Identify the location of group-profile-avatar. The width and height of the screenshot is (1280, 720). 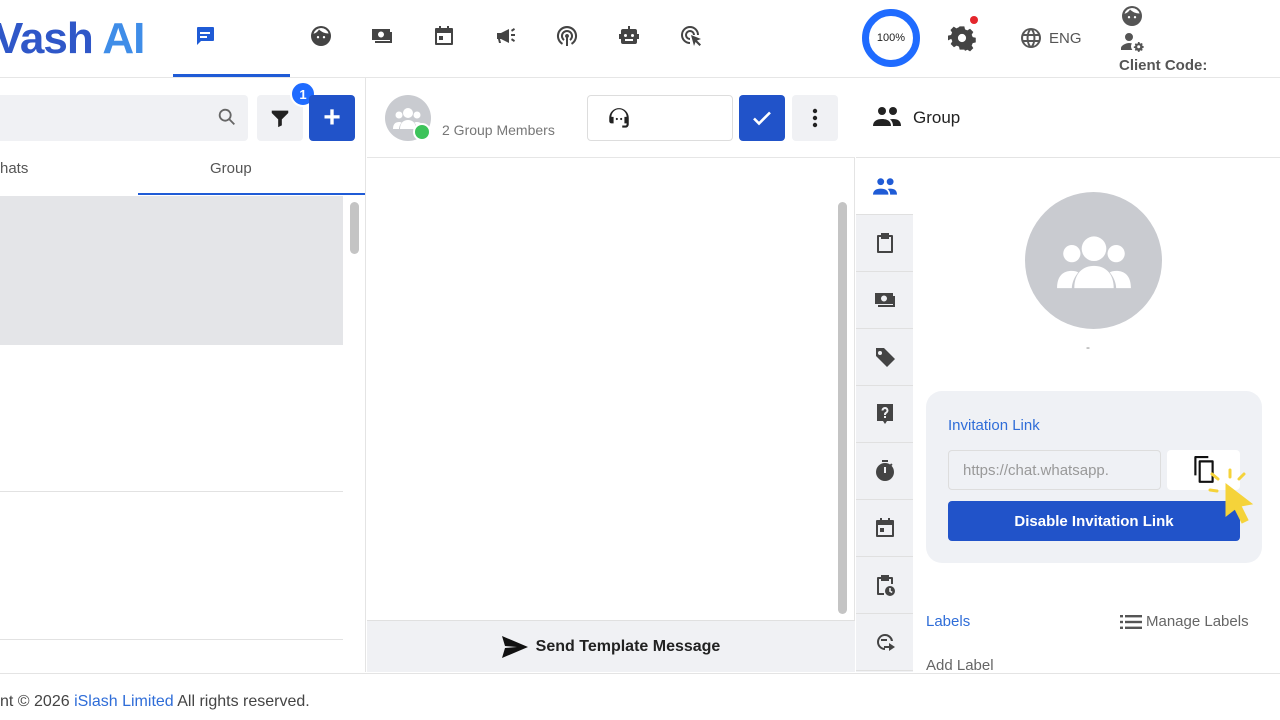
(1093, 260).